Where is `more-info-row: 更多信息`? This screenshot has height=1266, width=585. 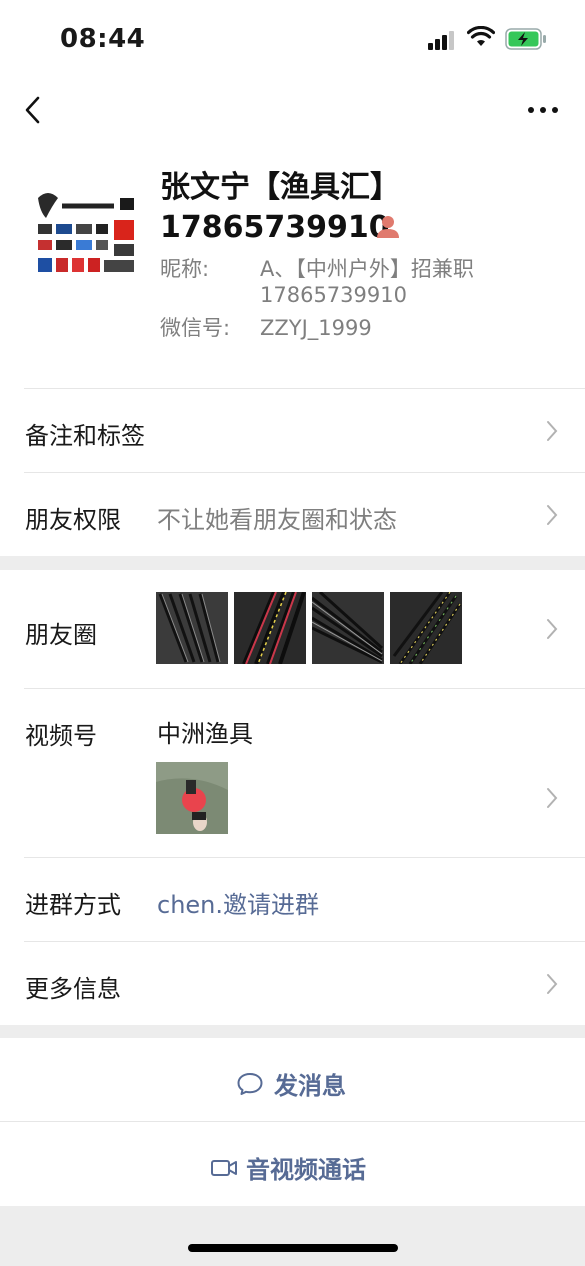
more-info-row: 更多信息 is located at coordinates (292, 983).